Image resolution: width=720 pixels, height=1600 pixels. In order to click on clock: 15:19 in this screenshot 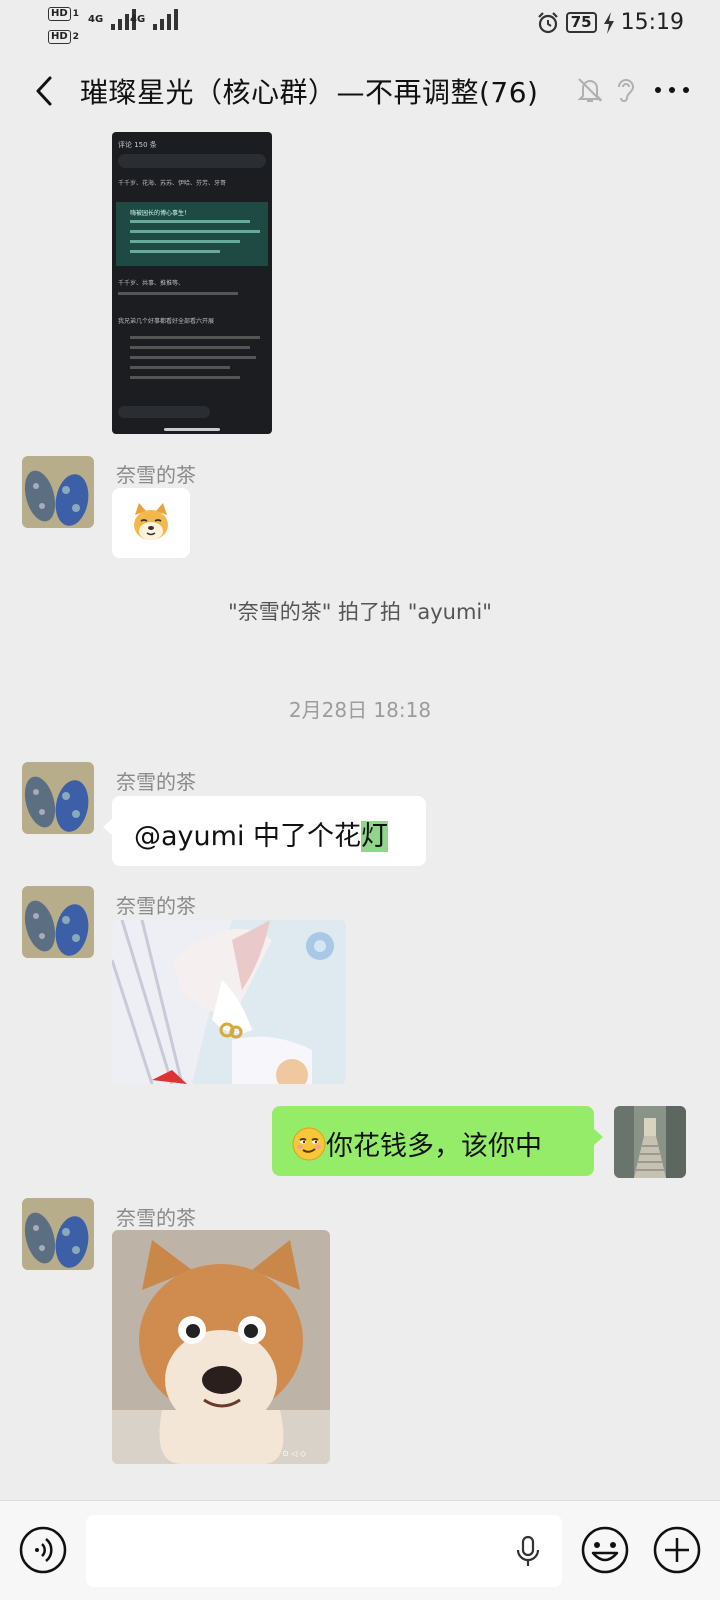, I will do `click(652, 22)`.